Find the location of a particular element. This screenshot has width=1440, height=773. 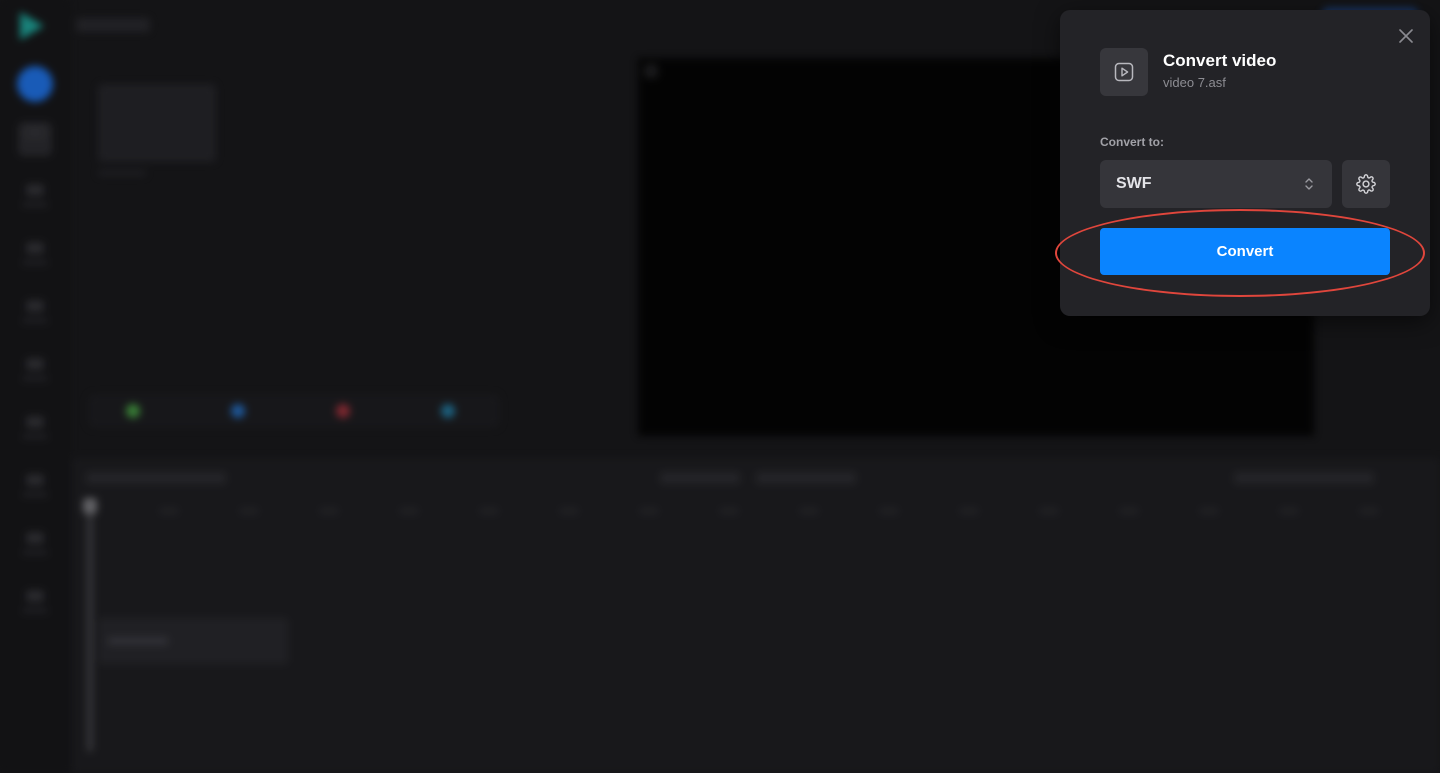

format-select: SWF is located at coordinates (1216, 184).